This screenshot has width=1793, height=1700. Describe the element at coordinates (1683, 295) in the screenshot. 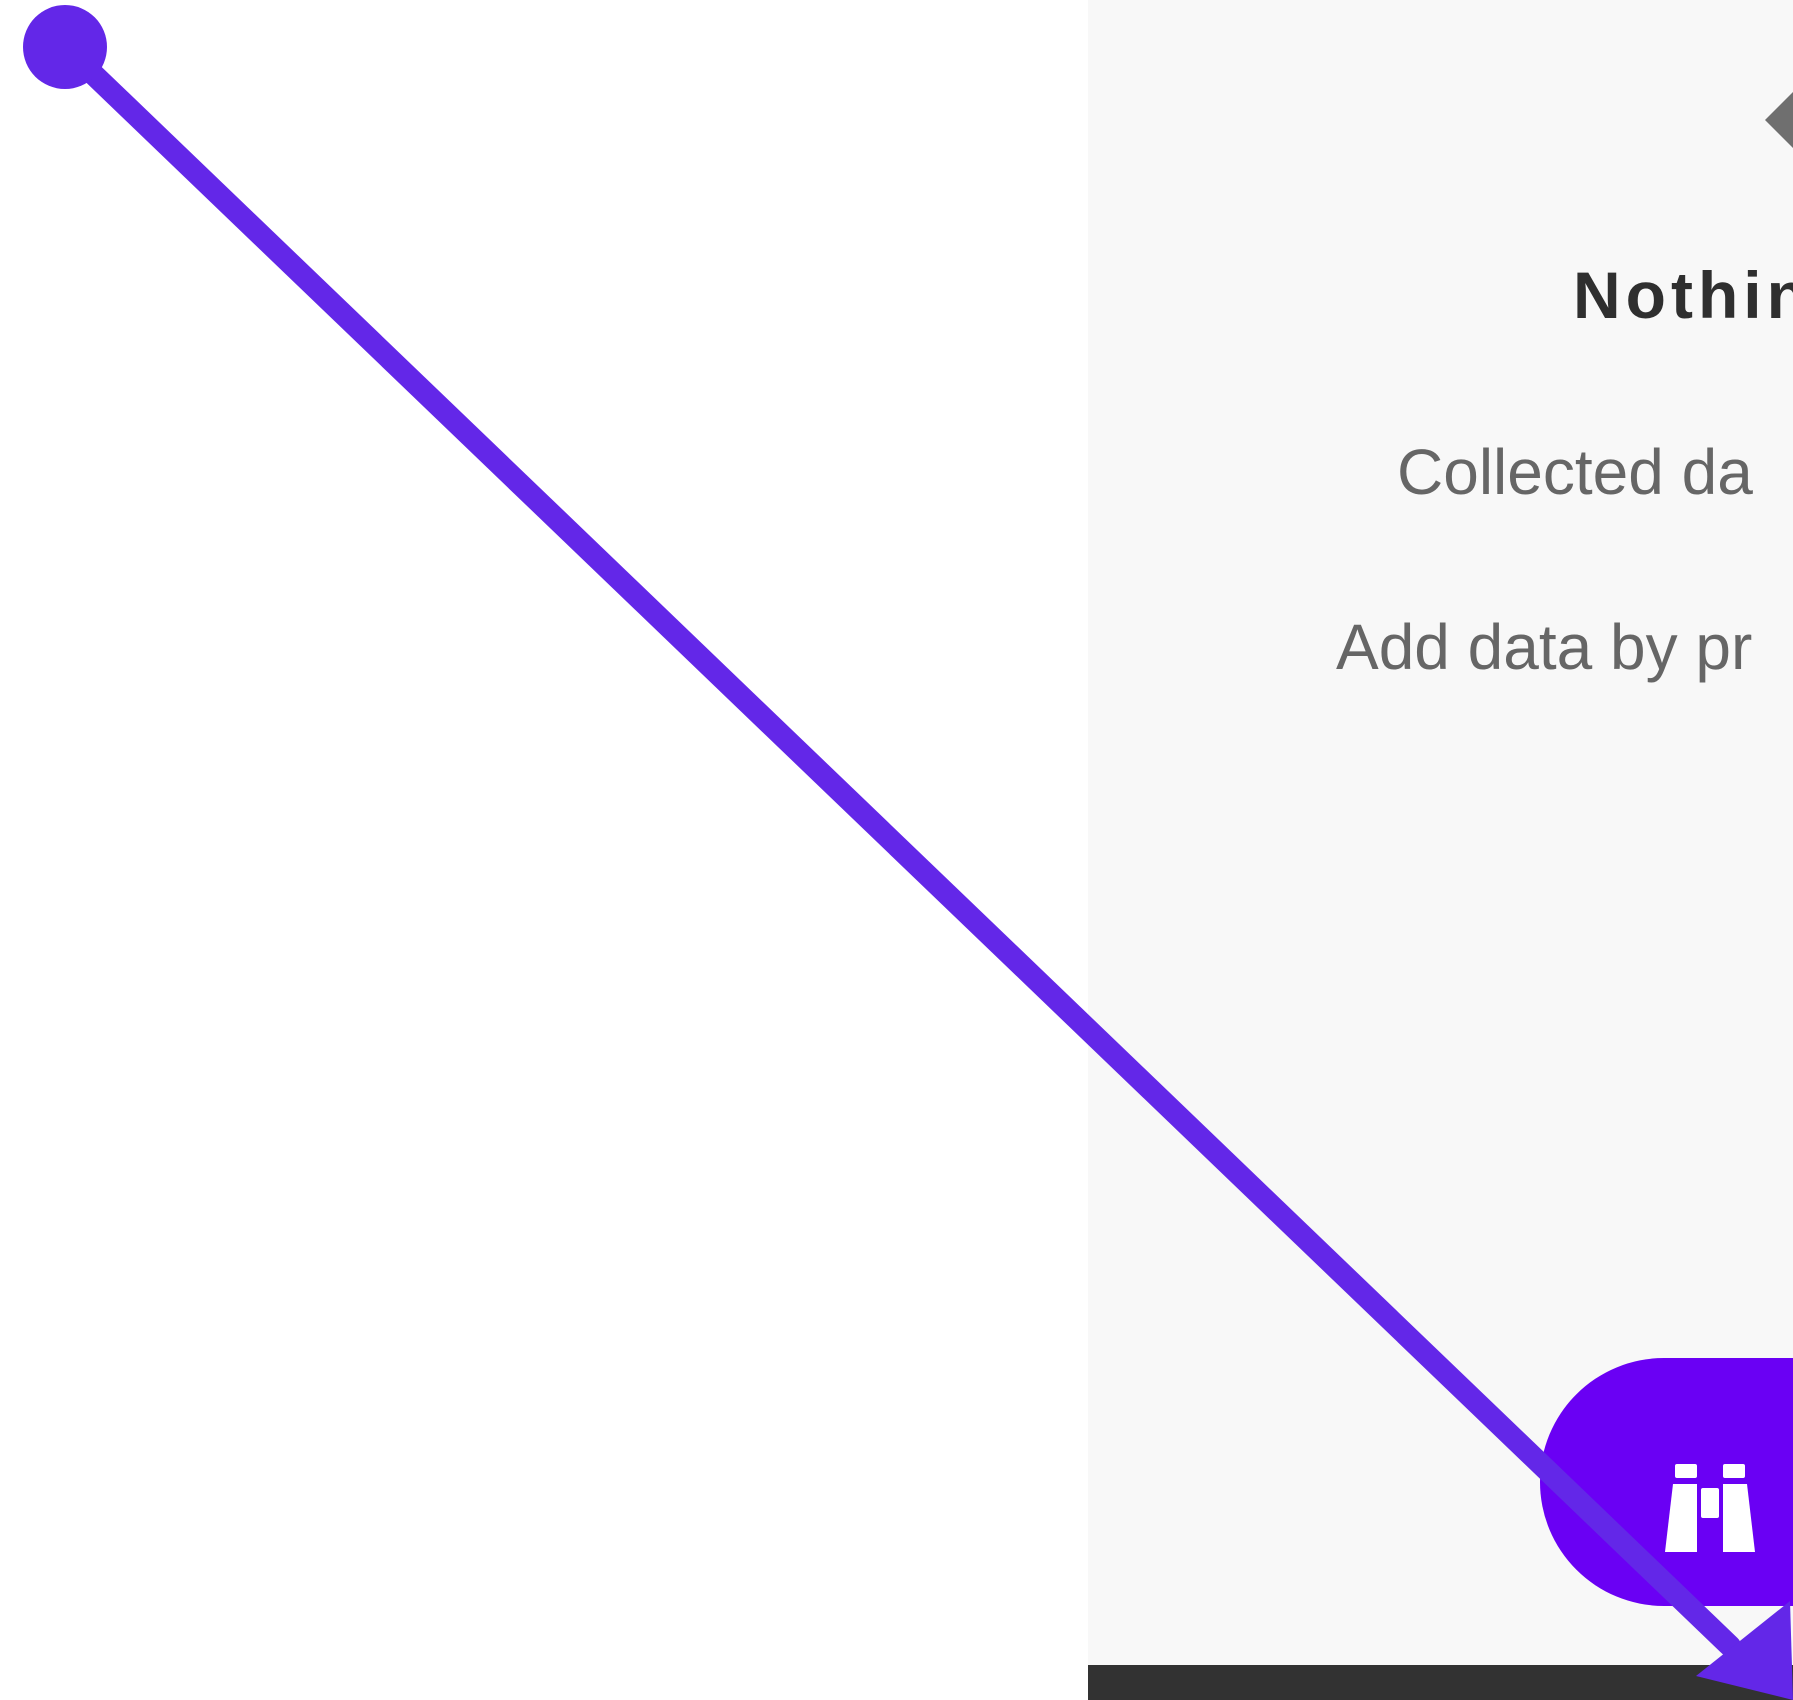

I see `empty-state-title: Nothin` at that location.